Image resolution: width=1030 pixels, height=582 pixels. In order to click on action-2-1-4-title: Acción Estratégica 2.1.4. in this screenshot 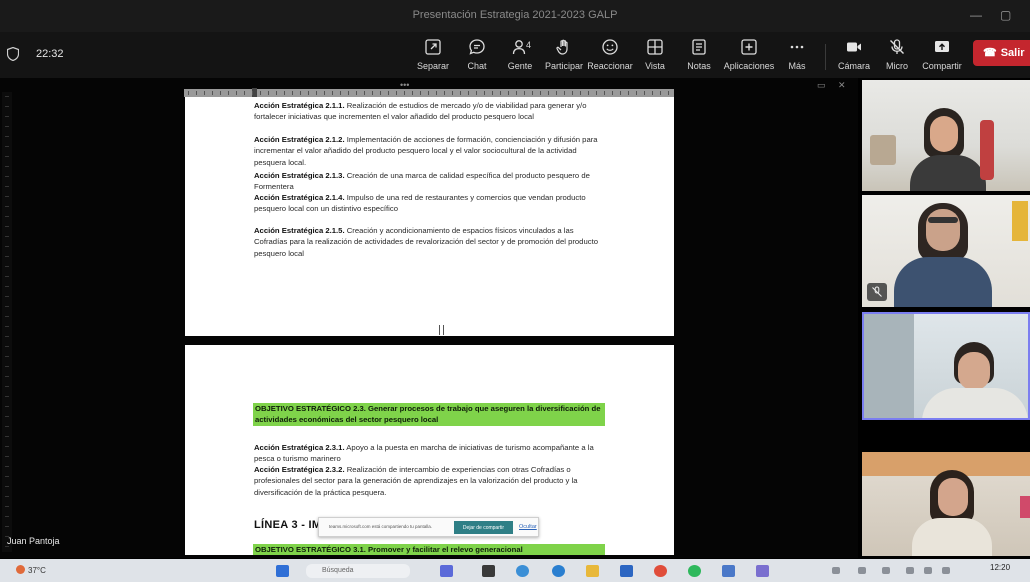, I will do `click(299, 197)`.